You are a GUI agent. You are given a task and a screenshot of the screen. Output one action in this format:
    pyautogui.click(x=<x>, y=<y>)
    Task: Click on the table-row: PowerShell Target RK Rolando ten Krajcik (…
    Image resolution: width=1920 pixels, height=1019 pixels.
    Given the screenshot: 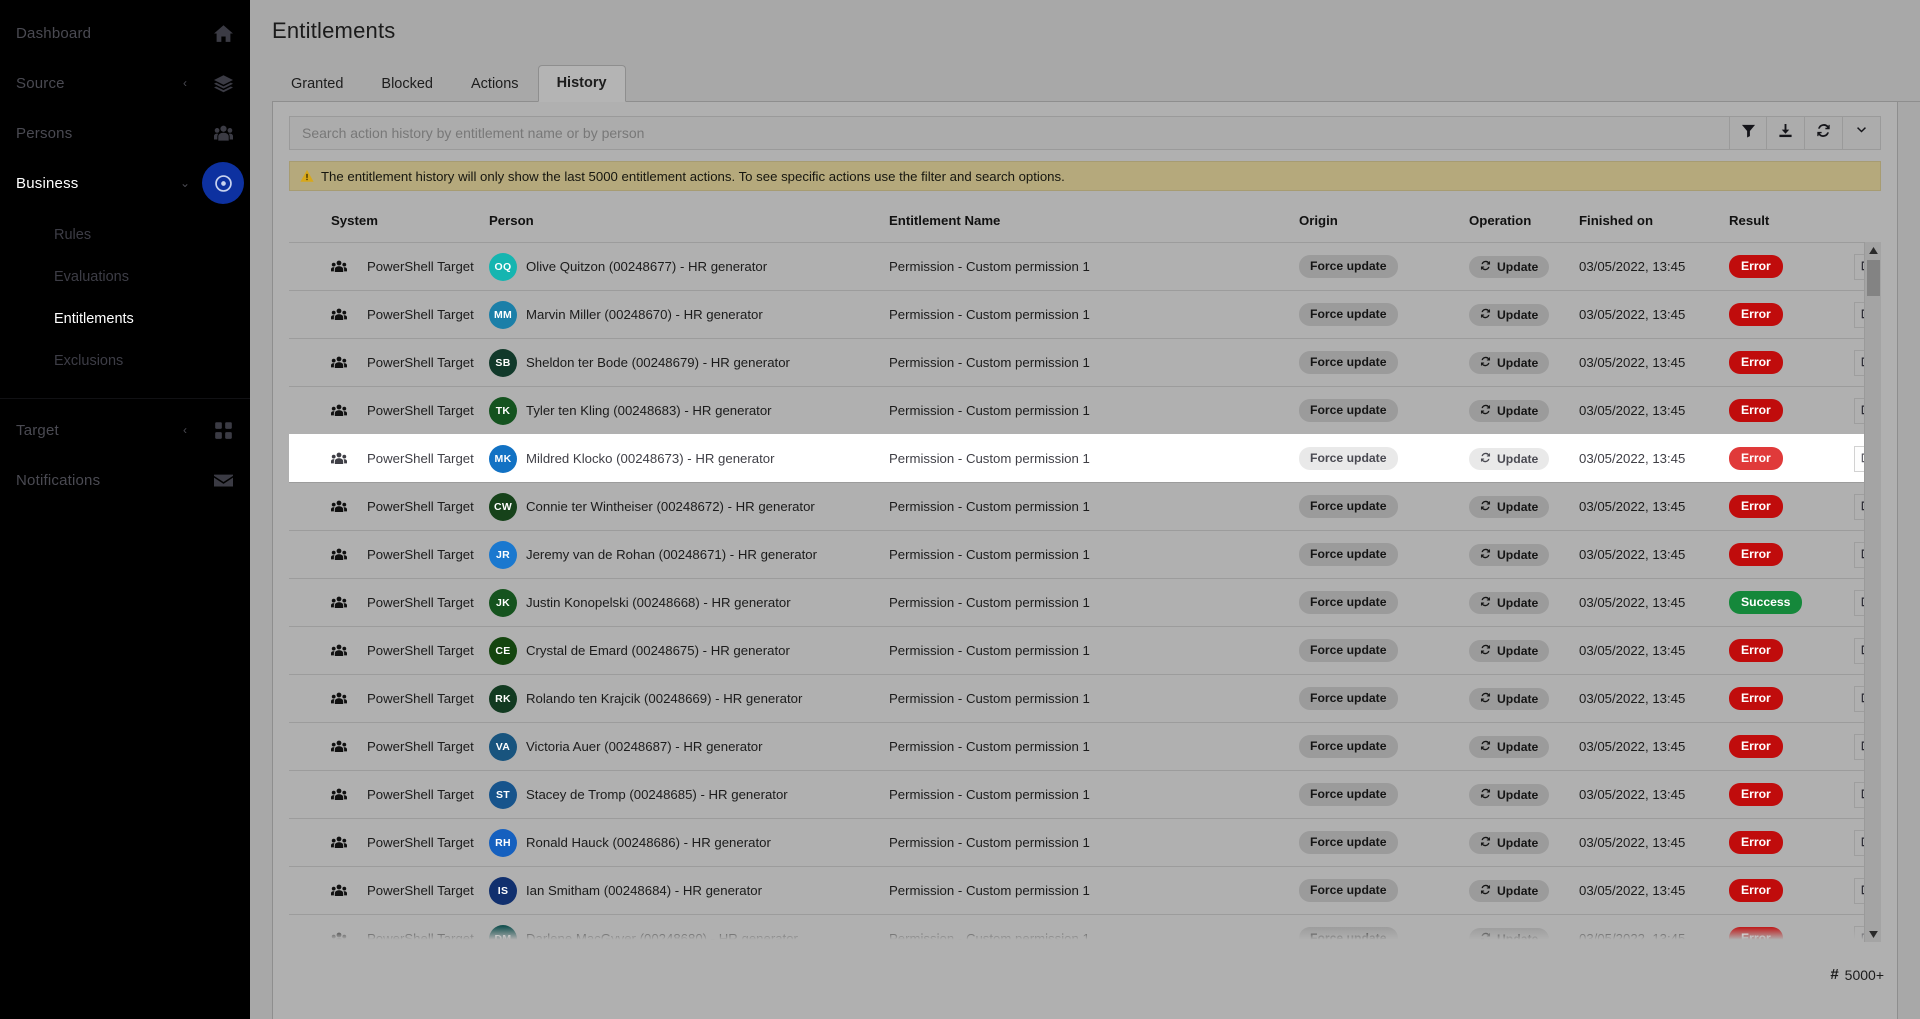 What is the action you would take?
    pyautogui.click(x=1085, y=698)
    